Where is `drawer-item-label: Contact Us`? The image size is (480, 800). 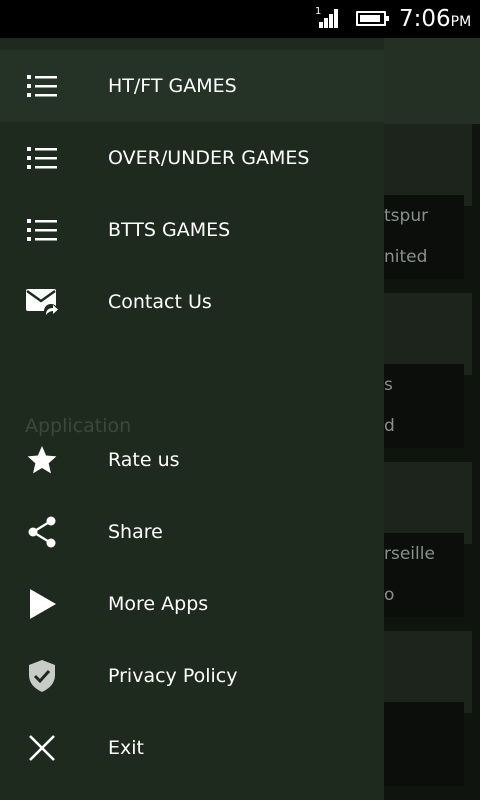 drawer-item-label: Contact Us is located at coordinates (160, 302).